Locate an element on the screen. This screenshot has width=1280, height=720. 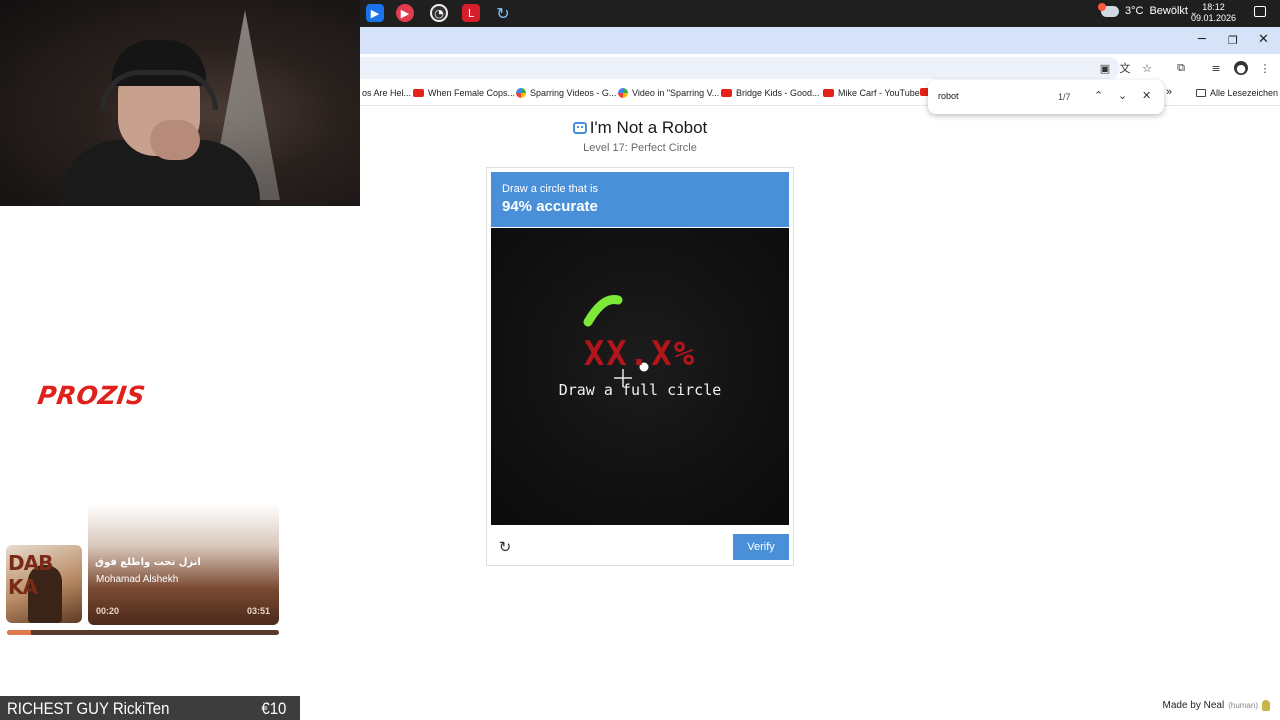
robot-icon is located at coordinates (579, 128).